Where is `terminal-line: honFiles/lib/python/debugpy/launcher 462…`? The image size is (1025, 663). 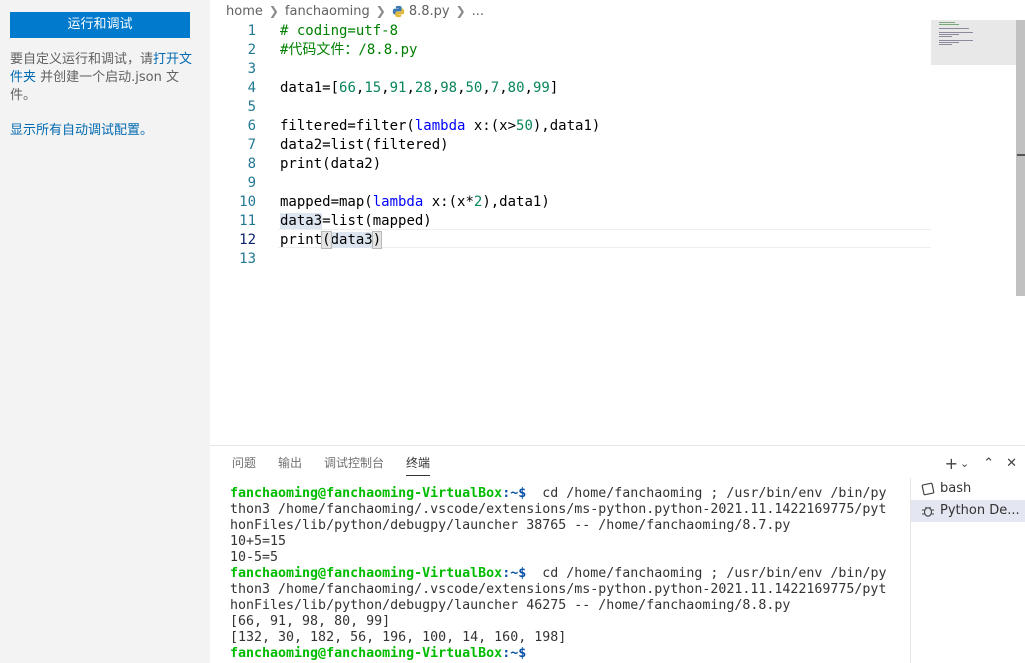 terminal-line: honFiles/lib/python/debugpy/launcher 462… is located at coordinates (510, 605).